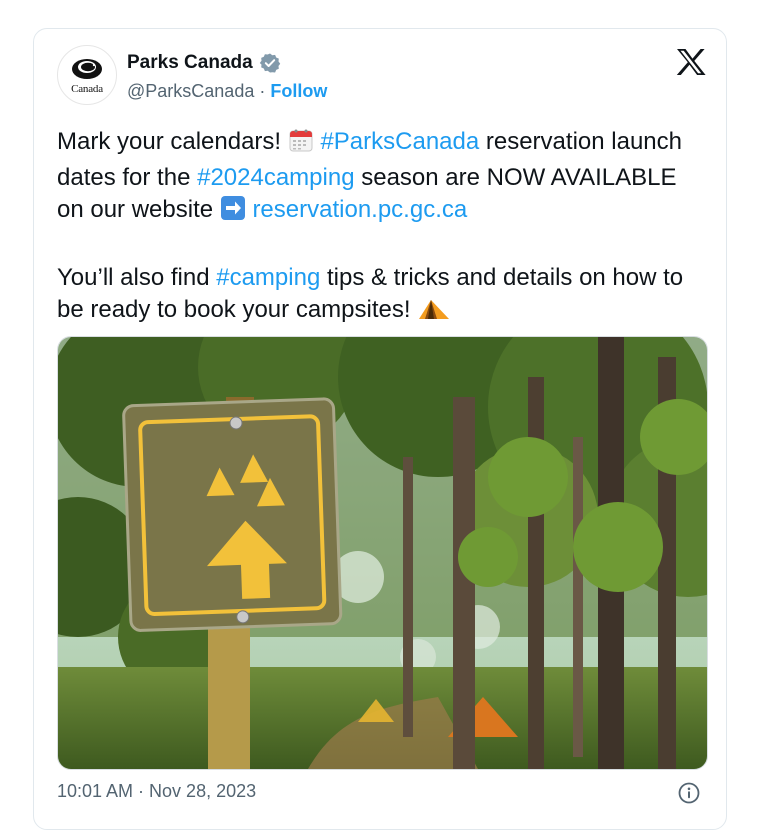  Describe the element at coordinates (156, 791) in the screenshot. I see `tweet-timestamp: 10:01 AM · Nov 28, 2023` at that location.